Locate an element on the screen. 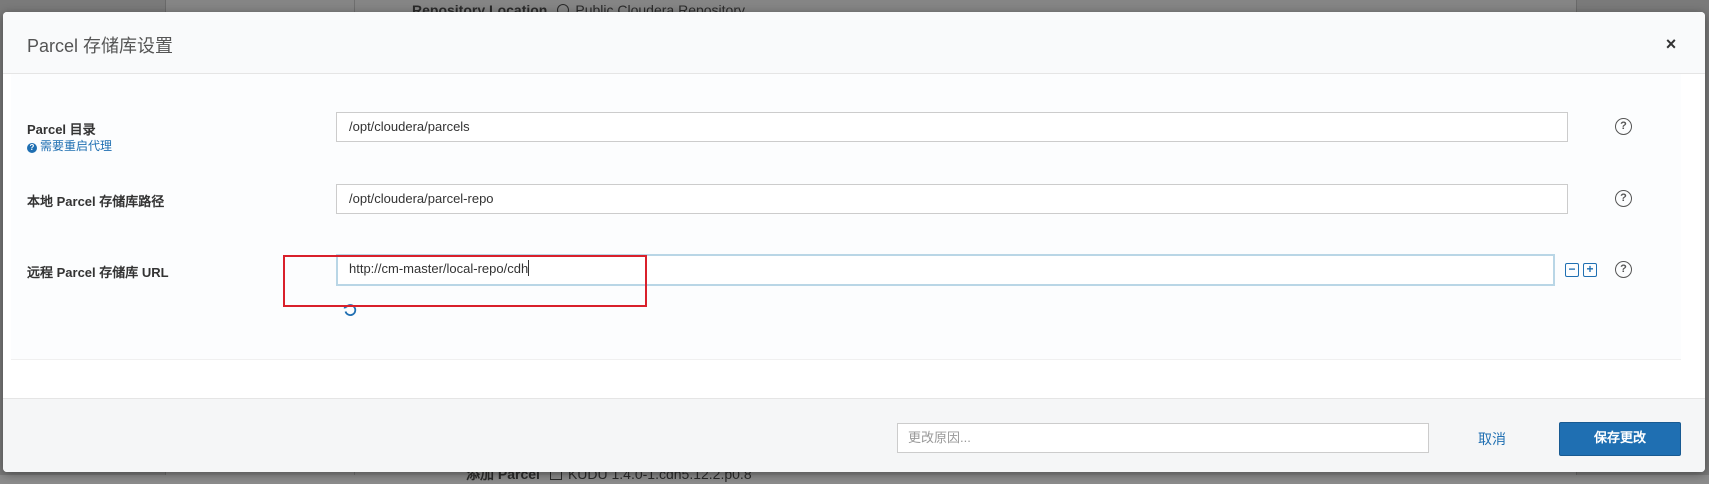 The height and width of the screenshot is (484, 1709). save-changes-button: 保存更改 is located at coordinates (1620, 439).